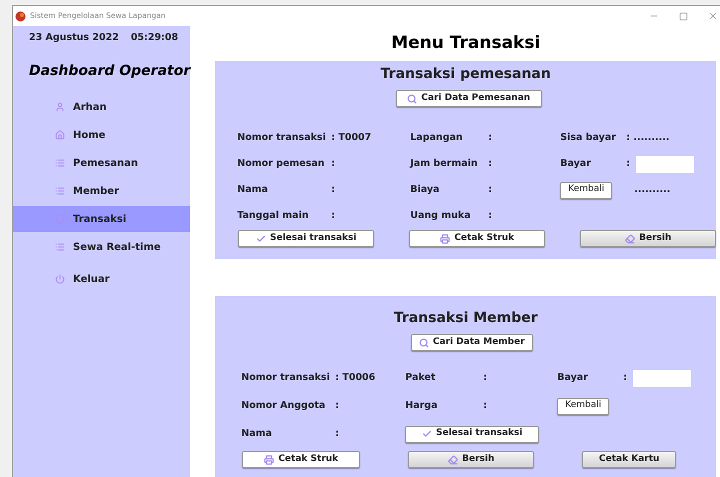  I want to click on action-button: Cetak Kartu, so click(629, 459).